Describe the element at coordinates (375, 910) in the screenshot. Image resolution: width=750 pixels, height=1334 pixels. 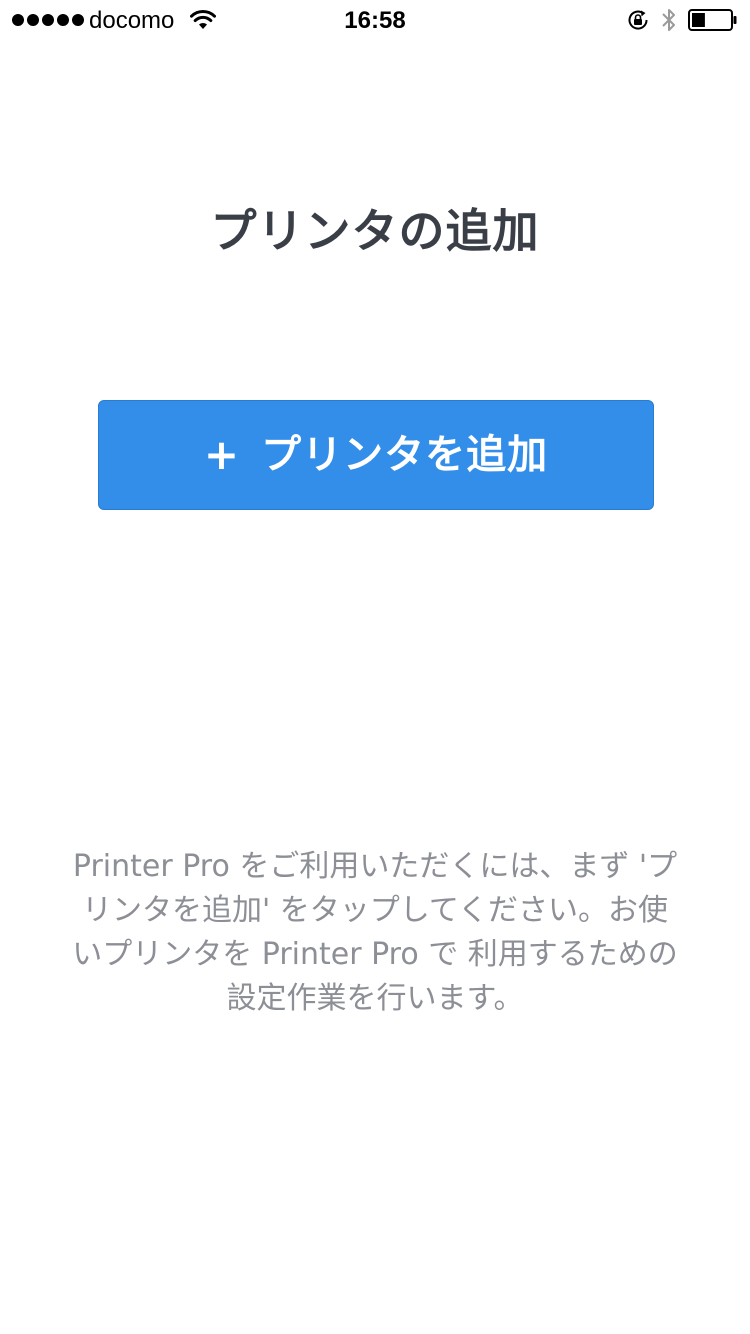
I see `instructions-line: リンタを追加' をタップしてください。お使` at that location.